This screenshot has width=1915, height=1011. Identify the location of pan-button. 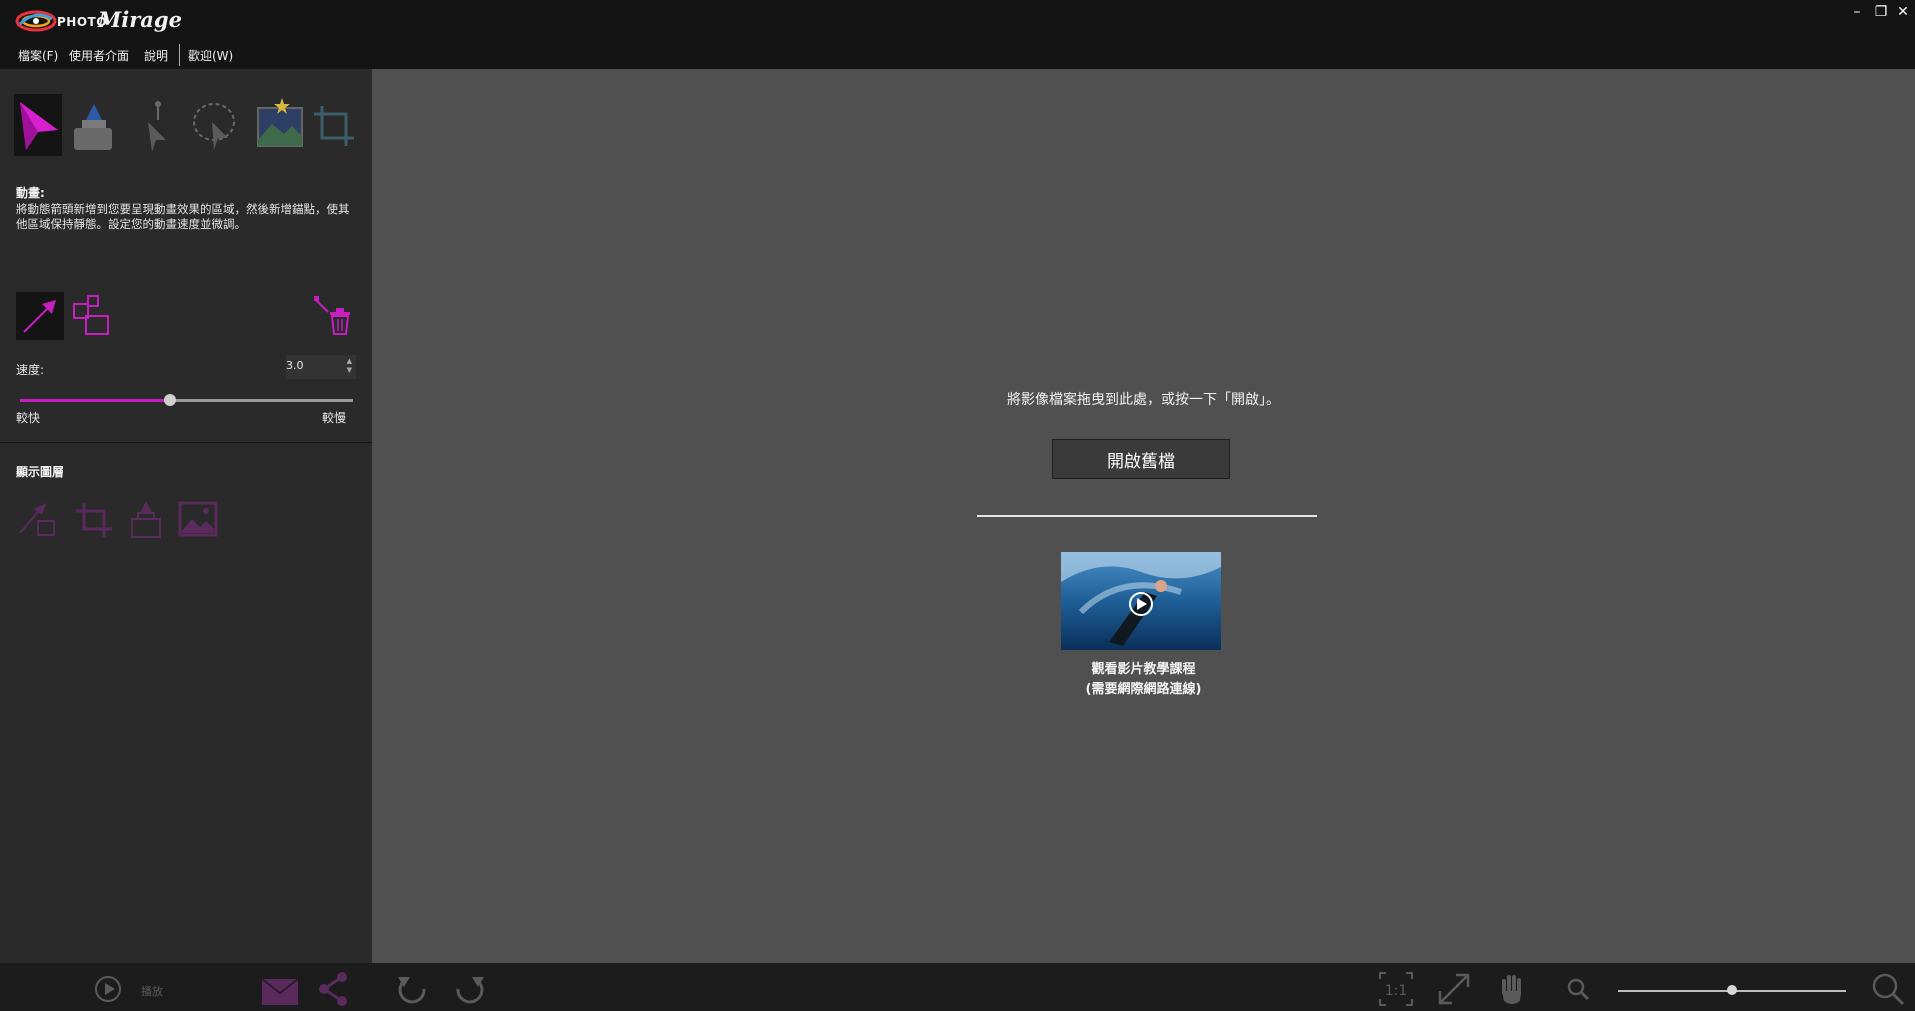
(1512, 989).